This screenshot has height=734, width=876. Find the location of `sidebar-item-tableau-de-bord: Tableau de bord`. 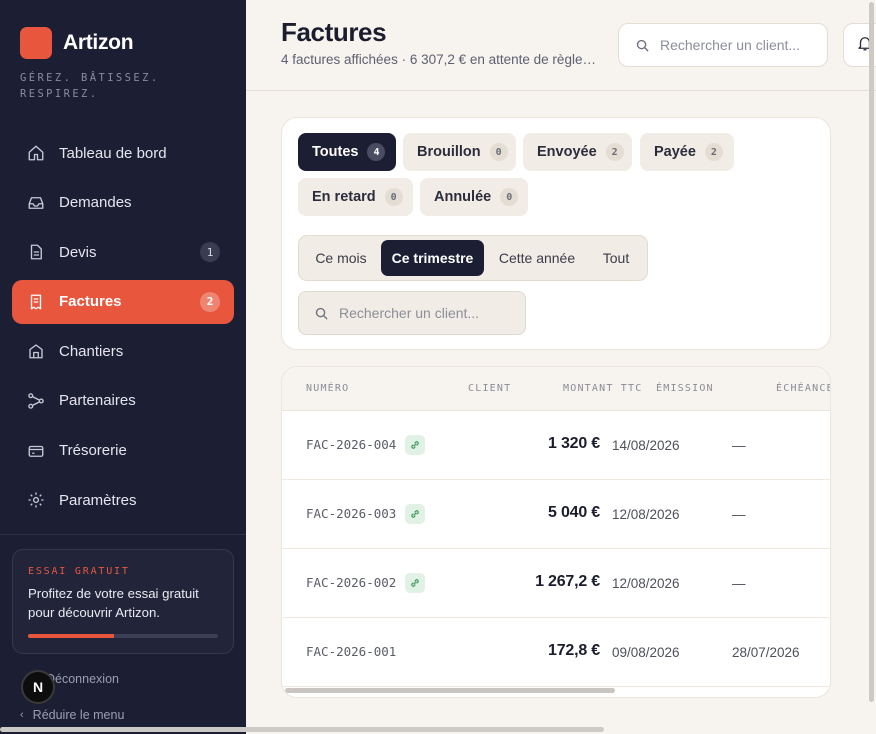

sidebar-item-tableau-de-bord: Tableau de bord is located at coordinates (123, 153).